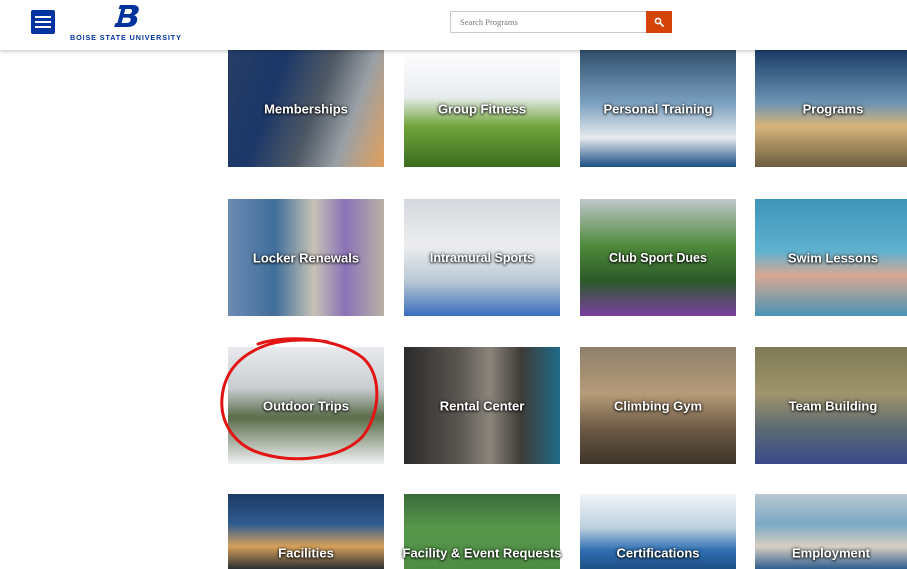 This screenshot has height=569, width=907. What do you see at coordinates (658, 553) in the screenshot?
I see `tile-label: Certifications` at bounding box center [658, 553].